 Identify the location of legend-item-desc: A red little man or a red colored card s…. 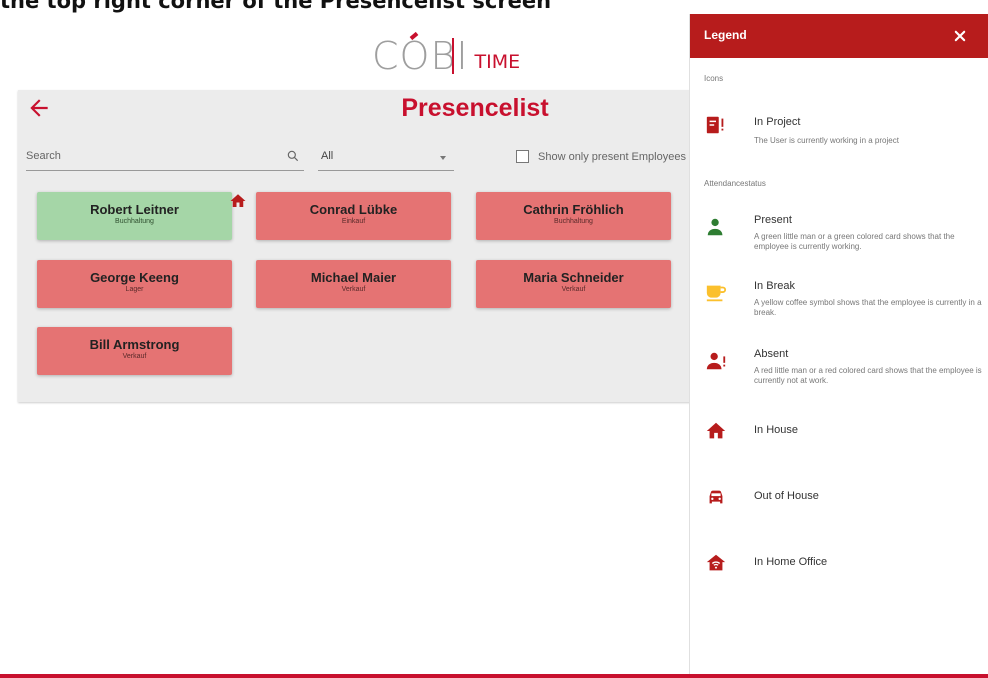
(868, 375).